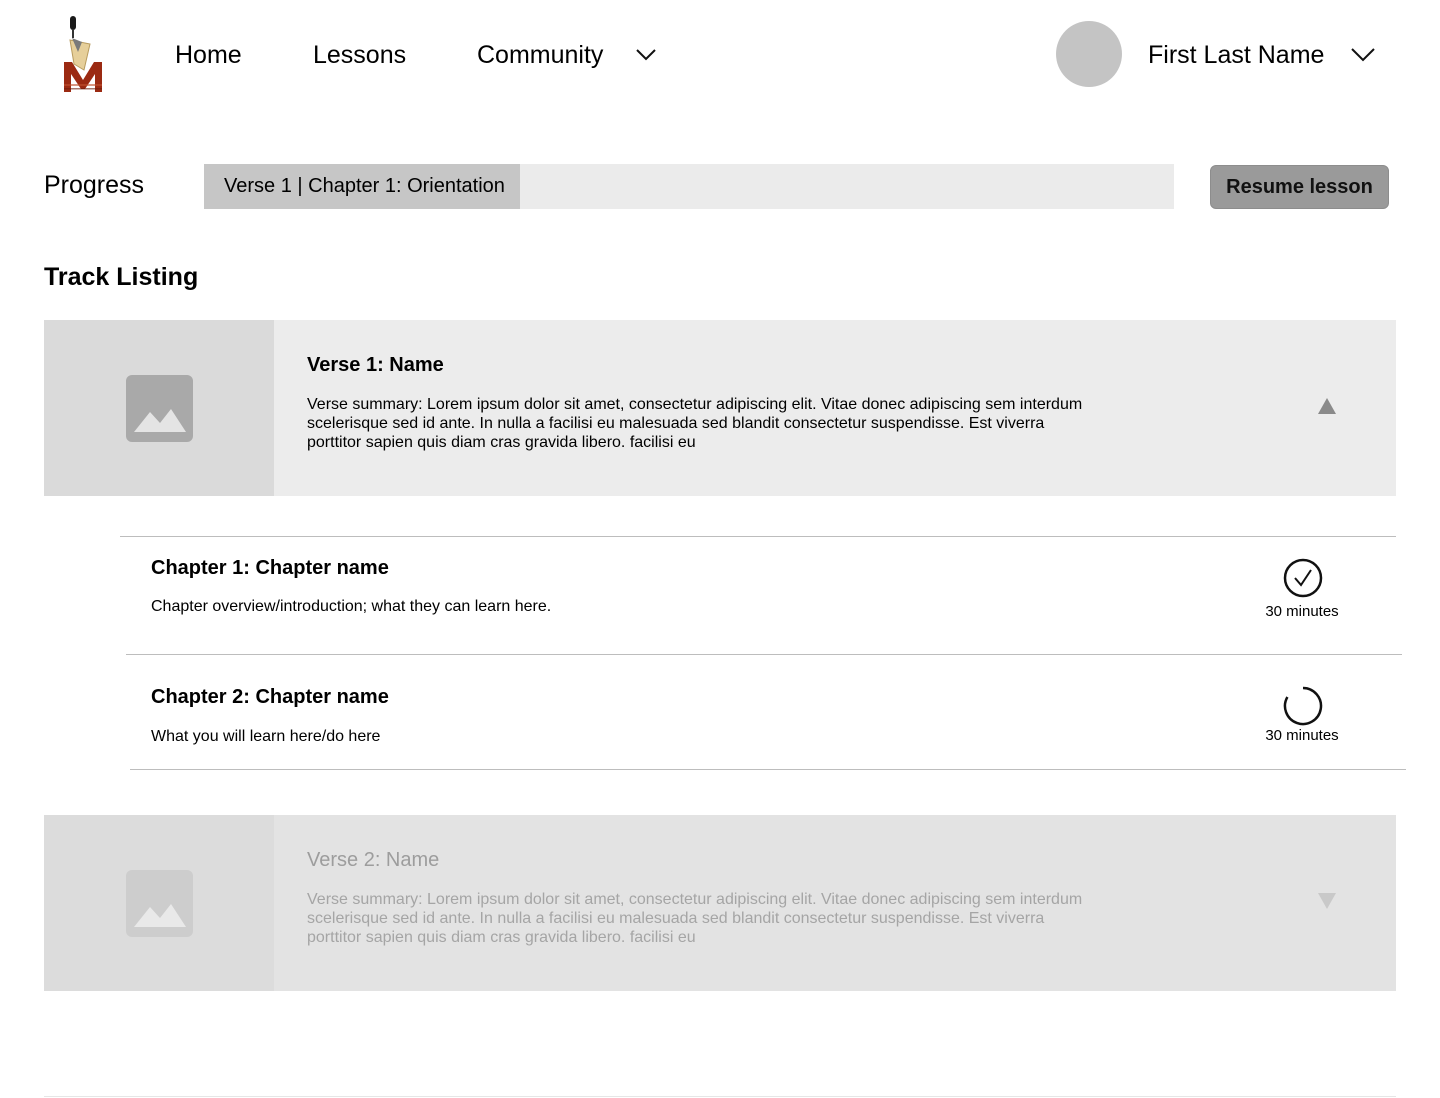 The width and height of the screenshot is (1440, 1098). I want to click on nav-home-link: Home, so click(208, 55).